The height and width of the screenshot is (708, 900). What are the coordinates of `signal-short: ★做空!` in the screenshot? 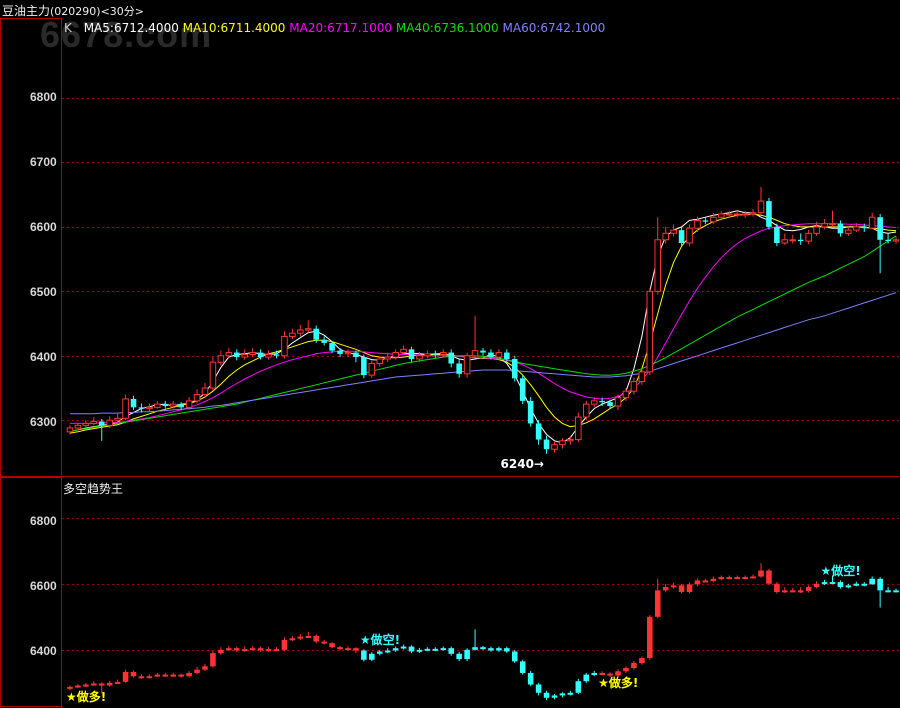 It's located at (840, 570).